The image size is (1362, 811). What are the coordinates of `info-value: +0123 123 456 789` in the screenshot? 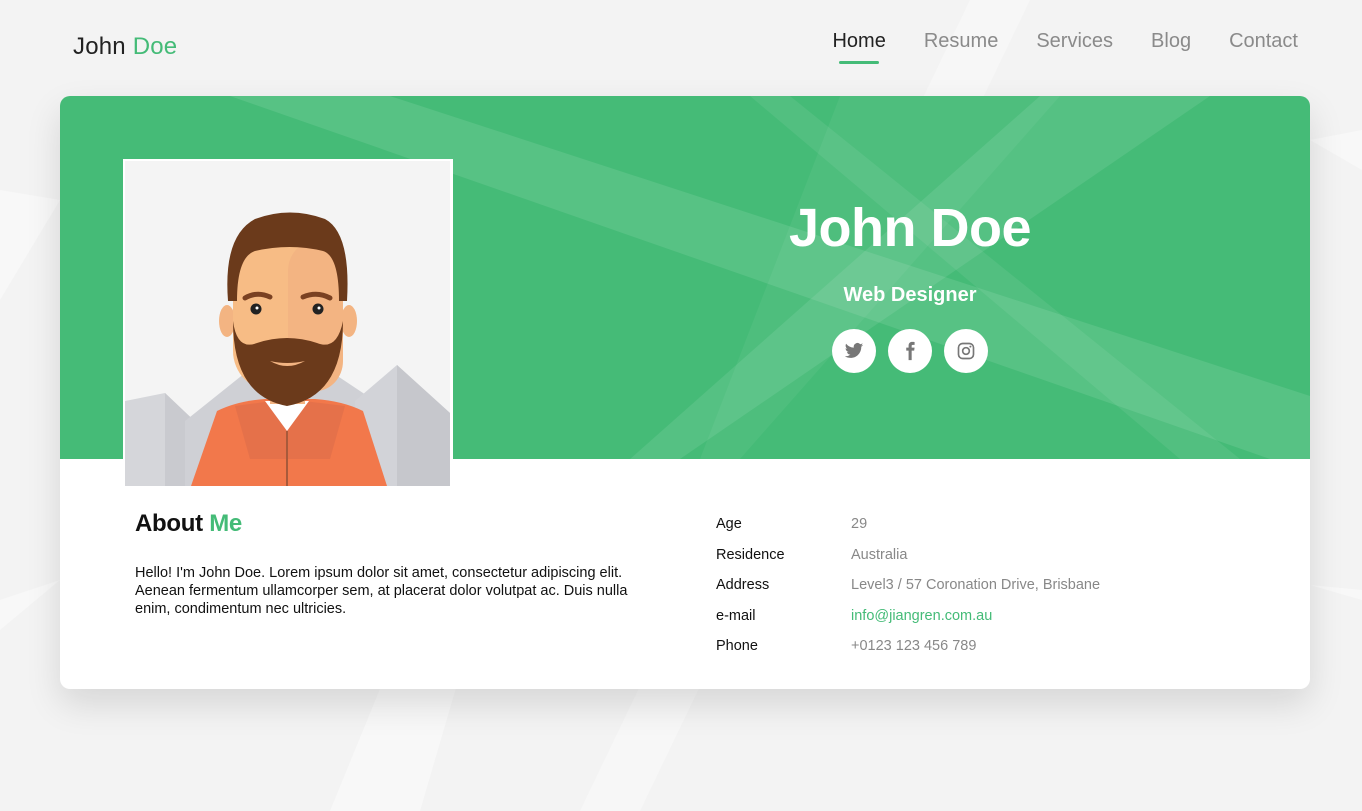 It's located at (914, 646).